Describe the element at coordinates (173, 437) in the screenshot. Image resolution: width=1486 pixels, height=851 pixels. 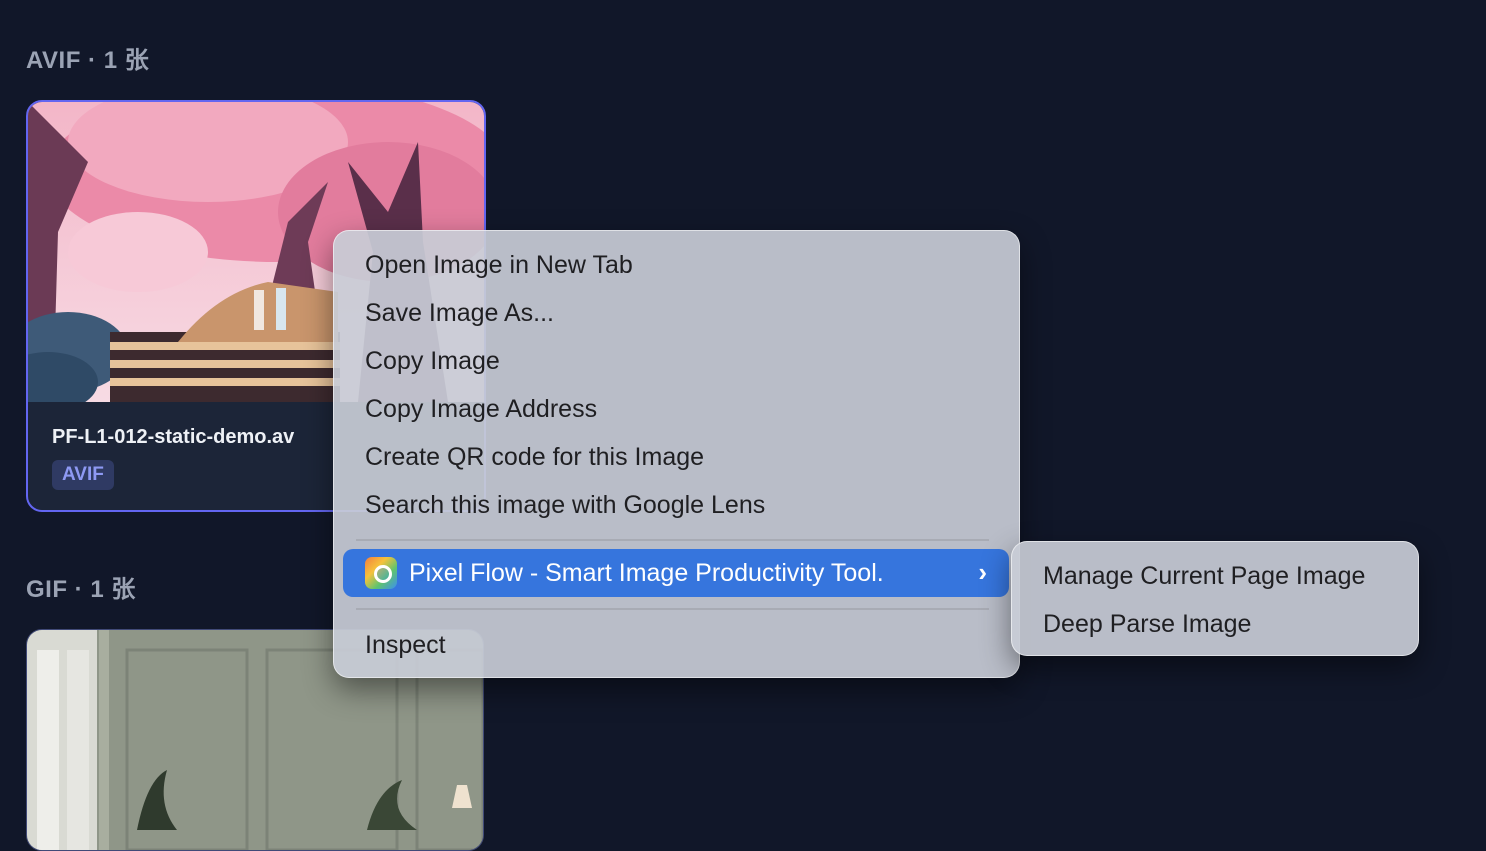
I see `card-filename: PF-L1-012-static-demo.av` at that location.